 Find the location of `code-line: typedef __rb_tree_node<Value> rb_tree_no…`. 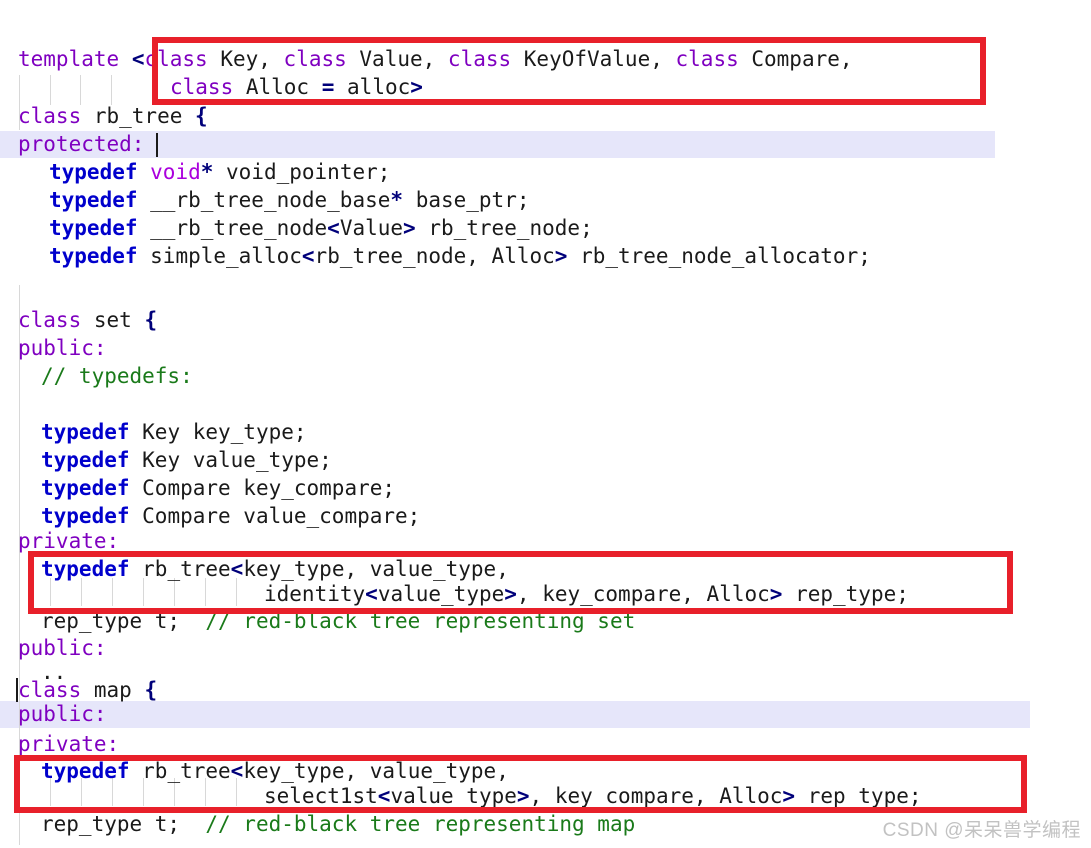

code-line: typedef __rb_tree_node<Value> rb_tree_no… is located at coordinates (545, 228).